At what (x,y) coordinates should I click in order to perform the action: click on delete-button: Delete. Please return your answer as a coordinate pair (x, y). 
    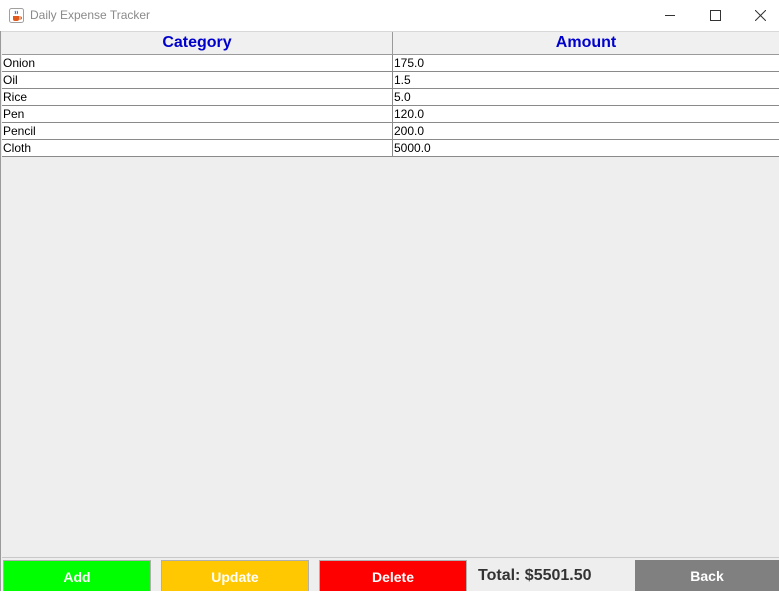
    Looking at the image, I should click on (393, 576).